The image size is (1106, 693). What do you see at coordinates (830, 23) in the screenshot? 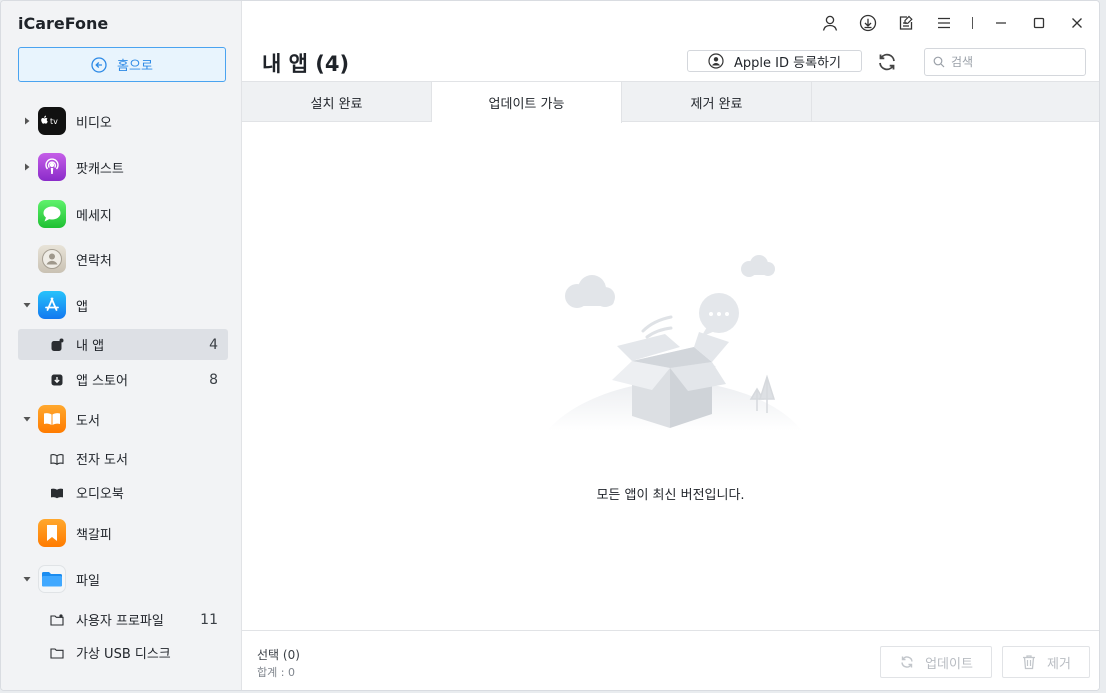
I see `account-icon` at bounding box center [830, 23].